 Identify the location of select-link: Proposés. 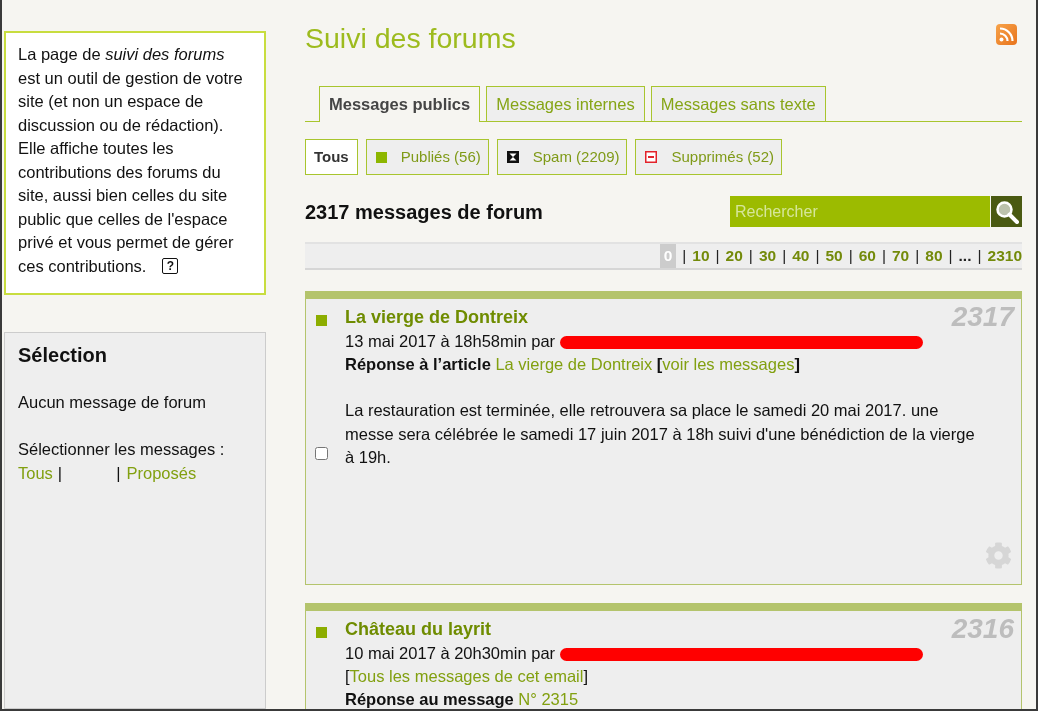
(161, 473).